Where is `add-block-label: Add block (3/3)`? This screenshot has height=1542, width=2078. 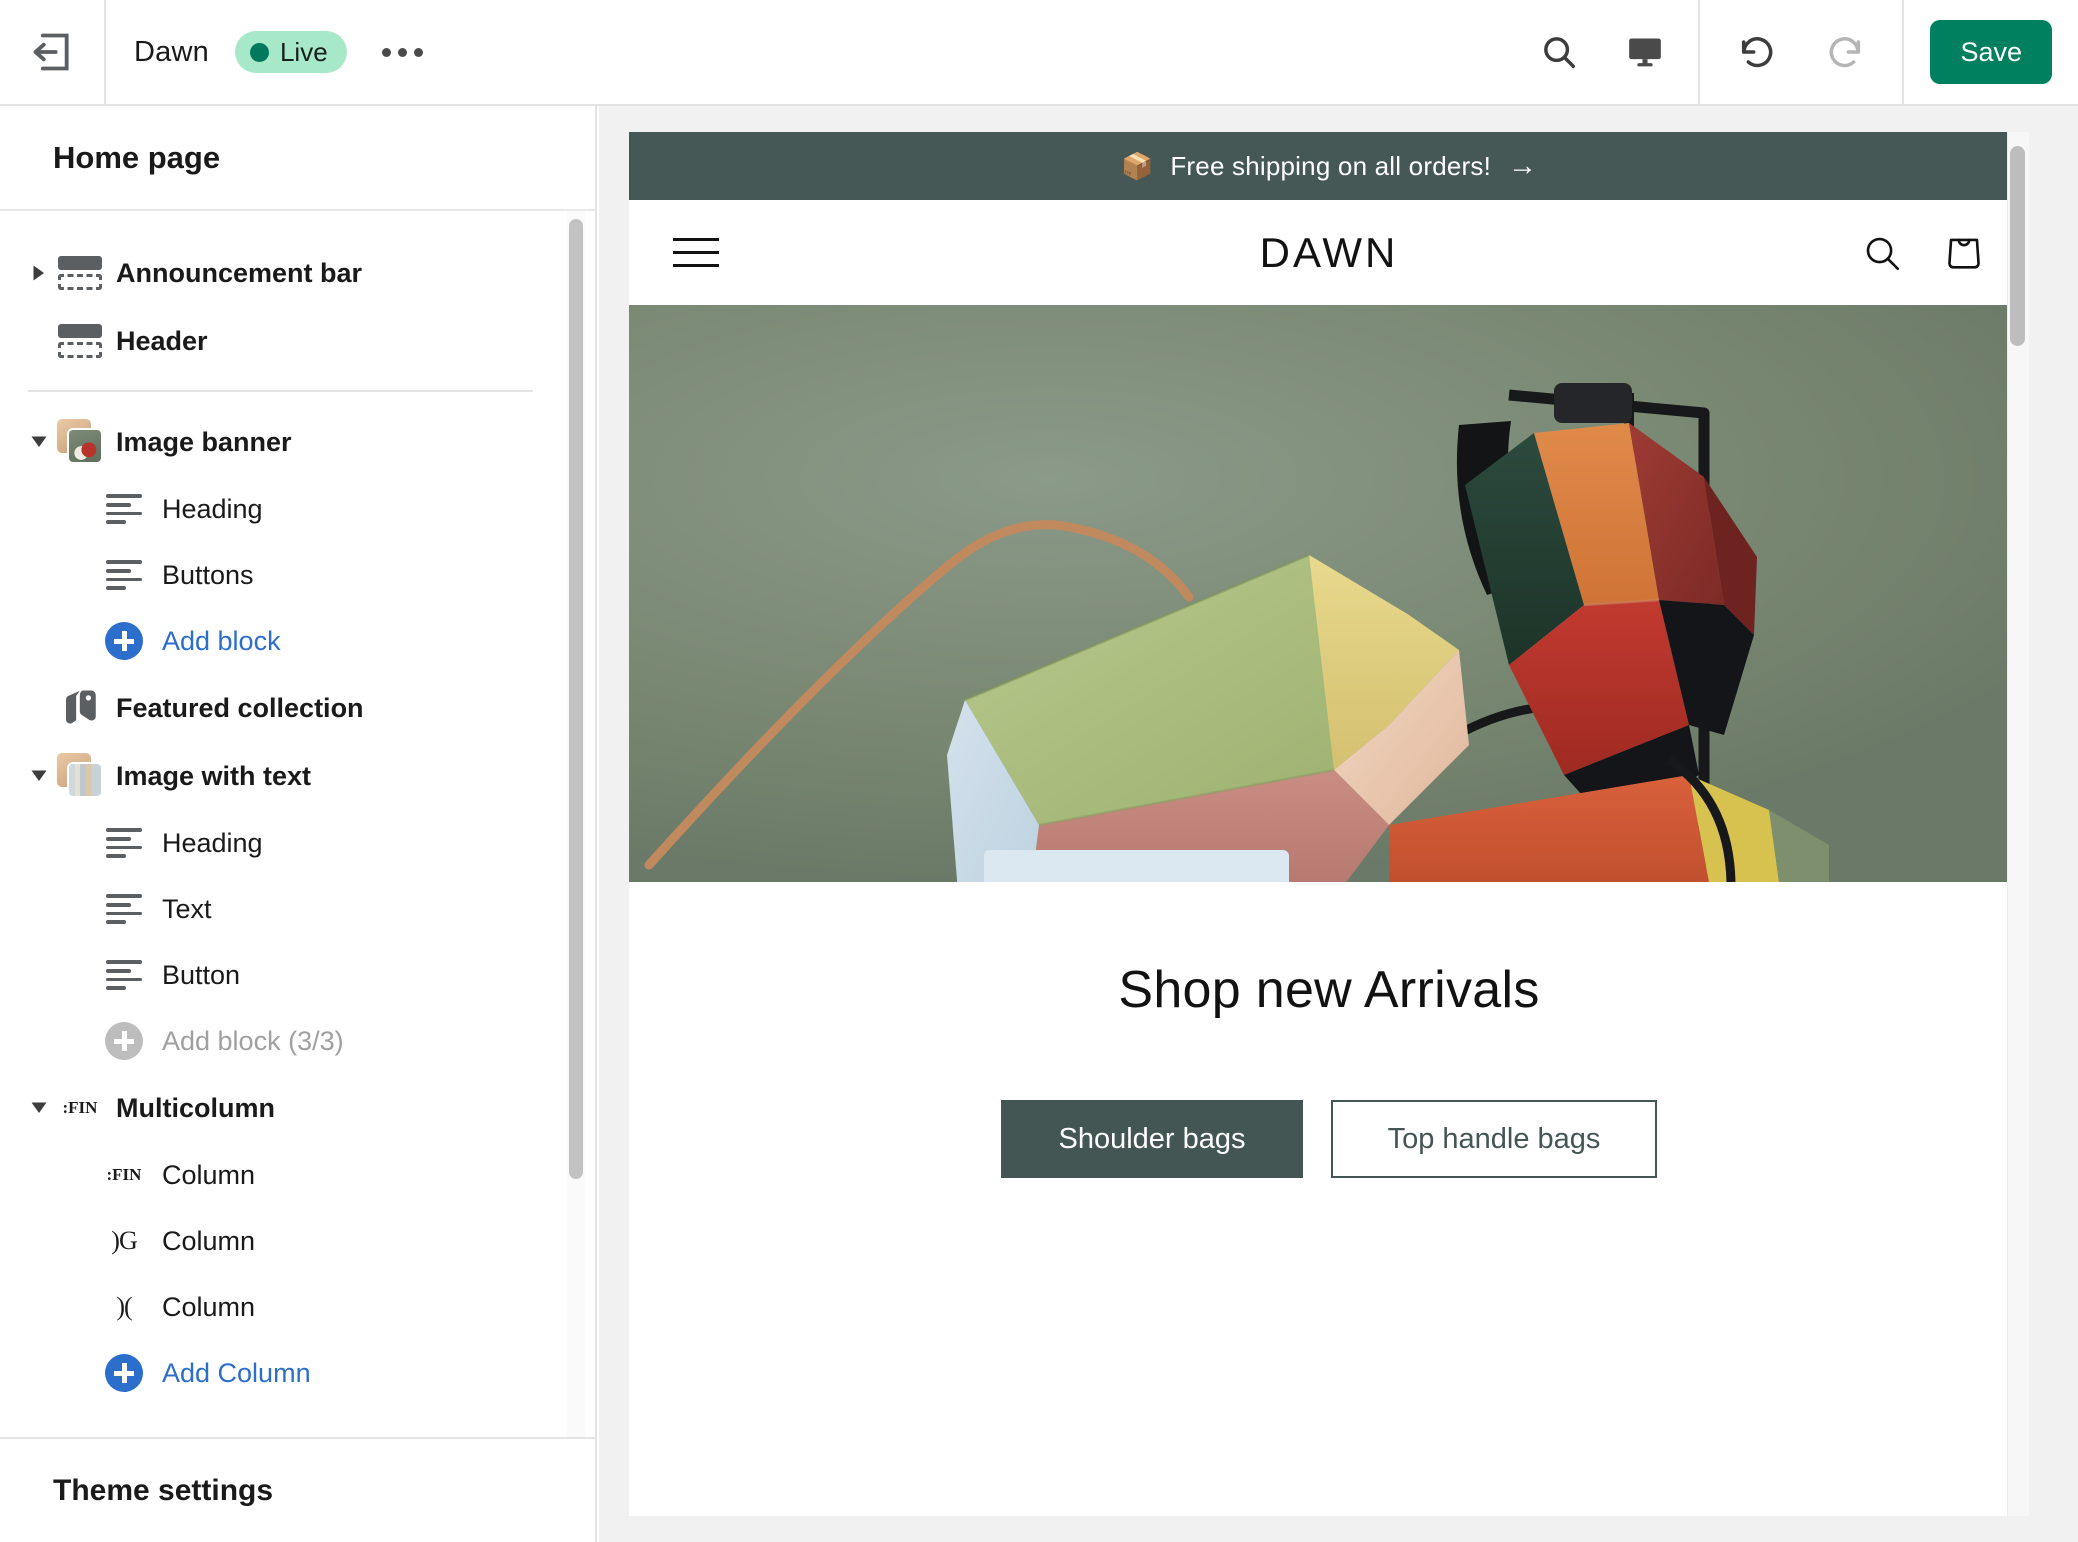 add-block-label: Add block (3/3) is located at coordinates (253, 1040).